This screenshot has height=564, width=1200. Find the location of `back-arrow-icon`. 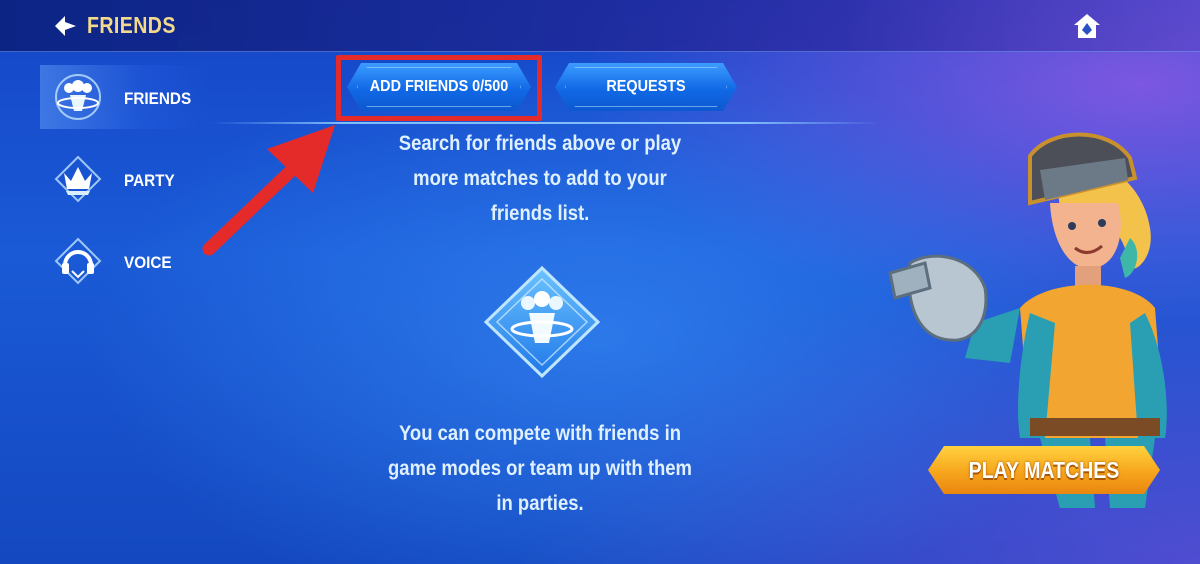

back-arrow-icon is located at coordinates (65, 26).